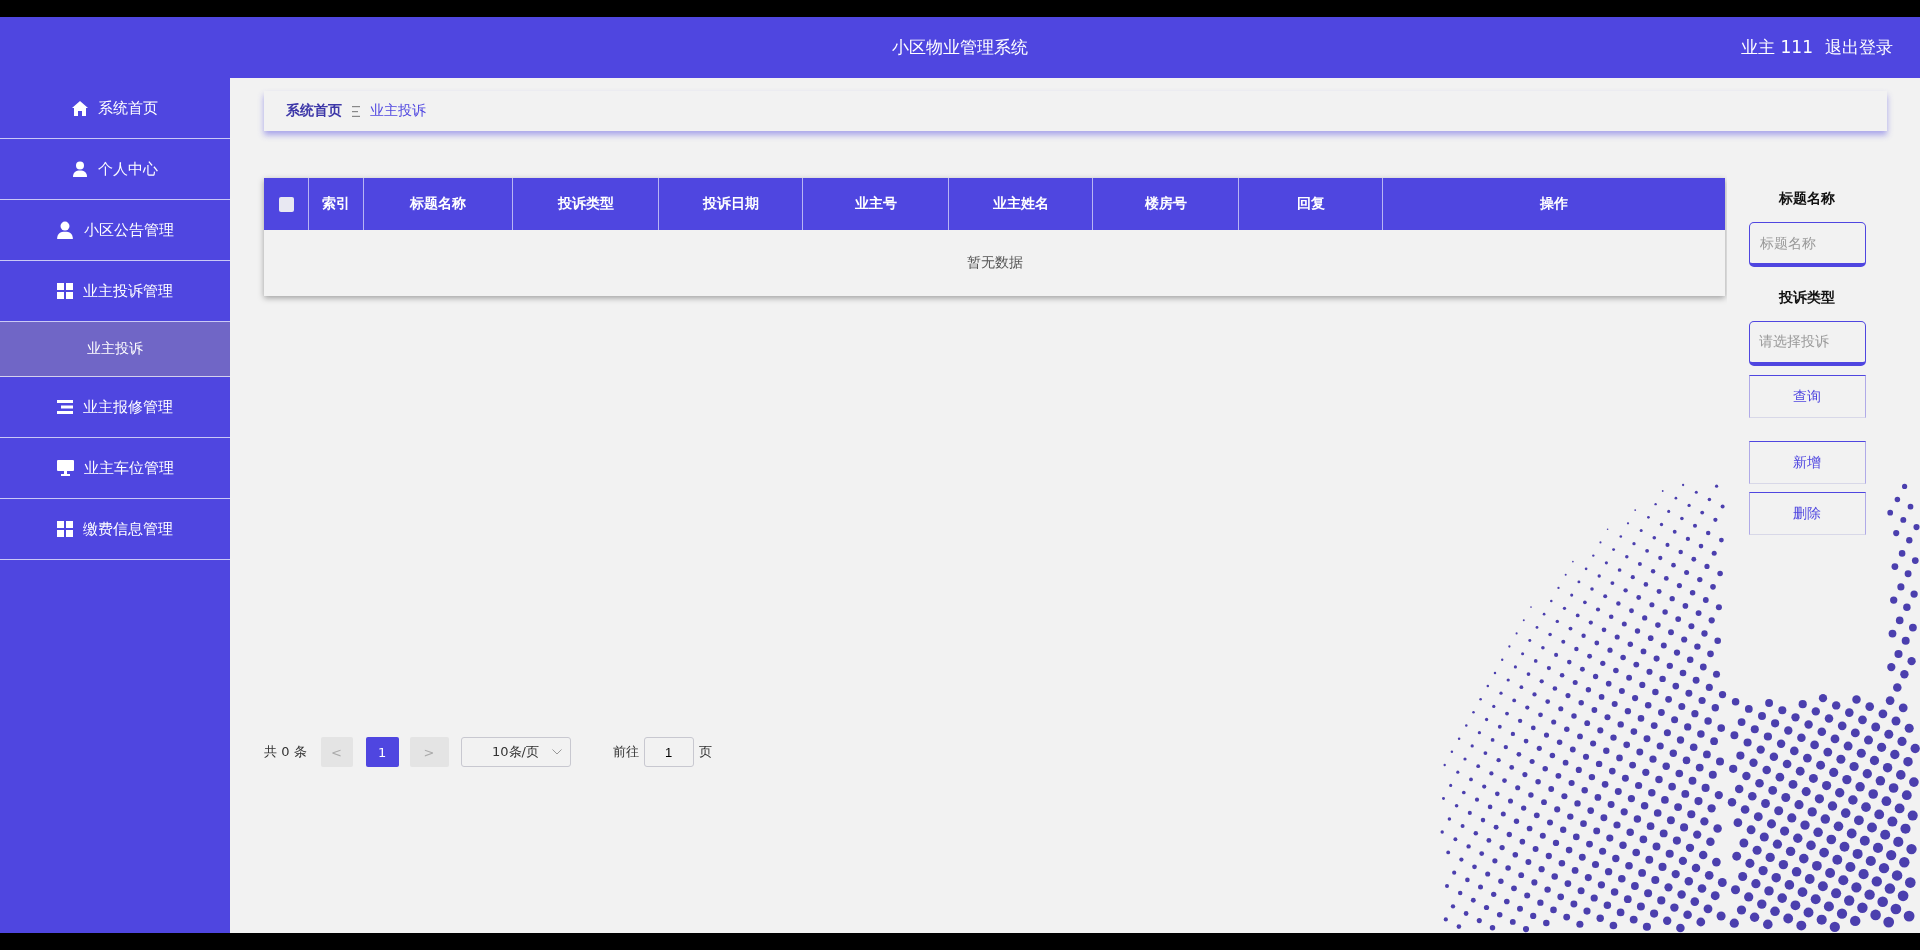 Image resolution: width=1920 pixels, height=950 pixels. I want to click on chevron-down-icon, so click(556, 752).